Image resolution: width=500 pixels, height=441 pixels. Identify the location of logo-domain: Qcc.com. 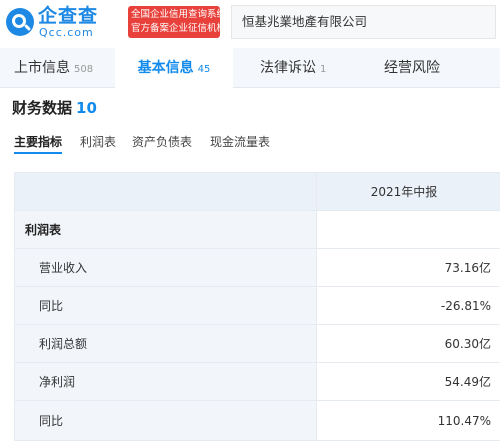
(66, 32).